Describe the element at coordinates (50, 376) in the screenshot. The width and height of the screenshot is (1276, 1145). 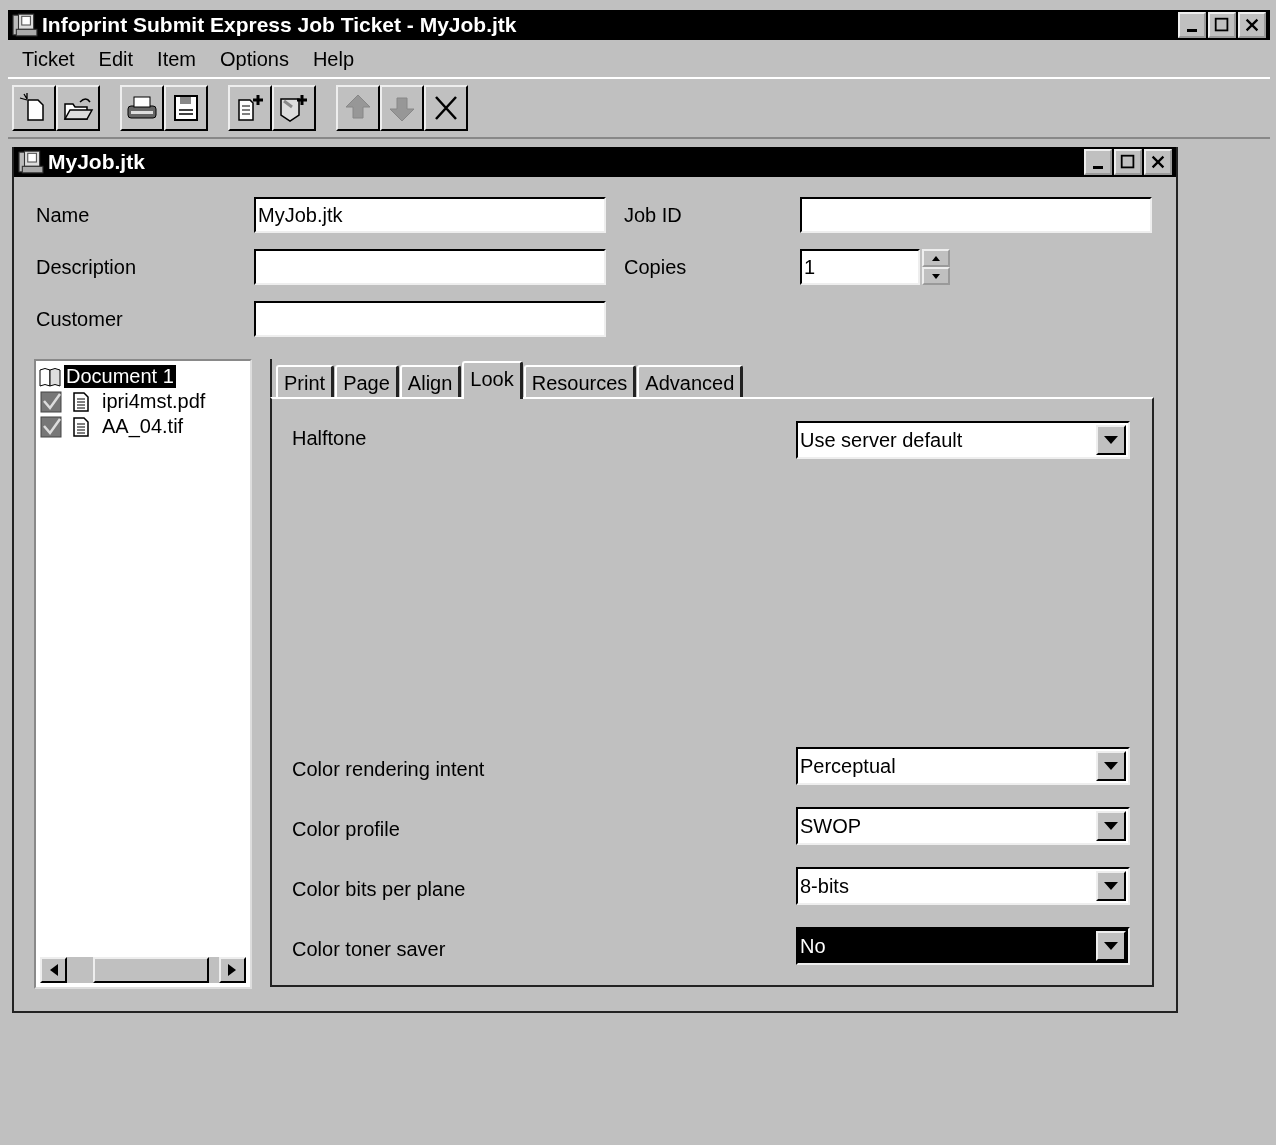
I see `book-icon` at that location.